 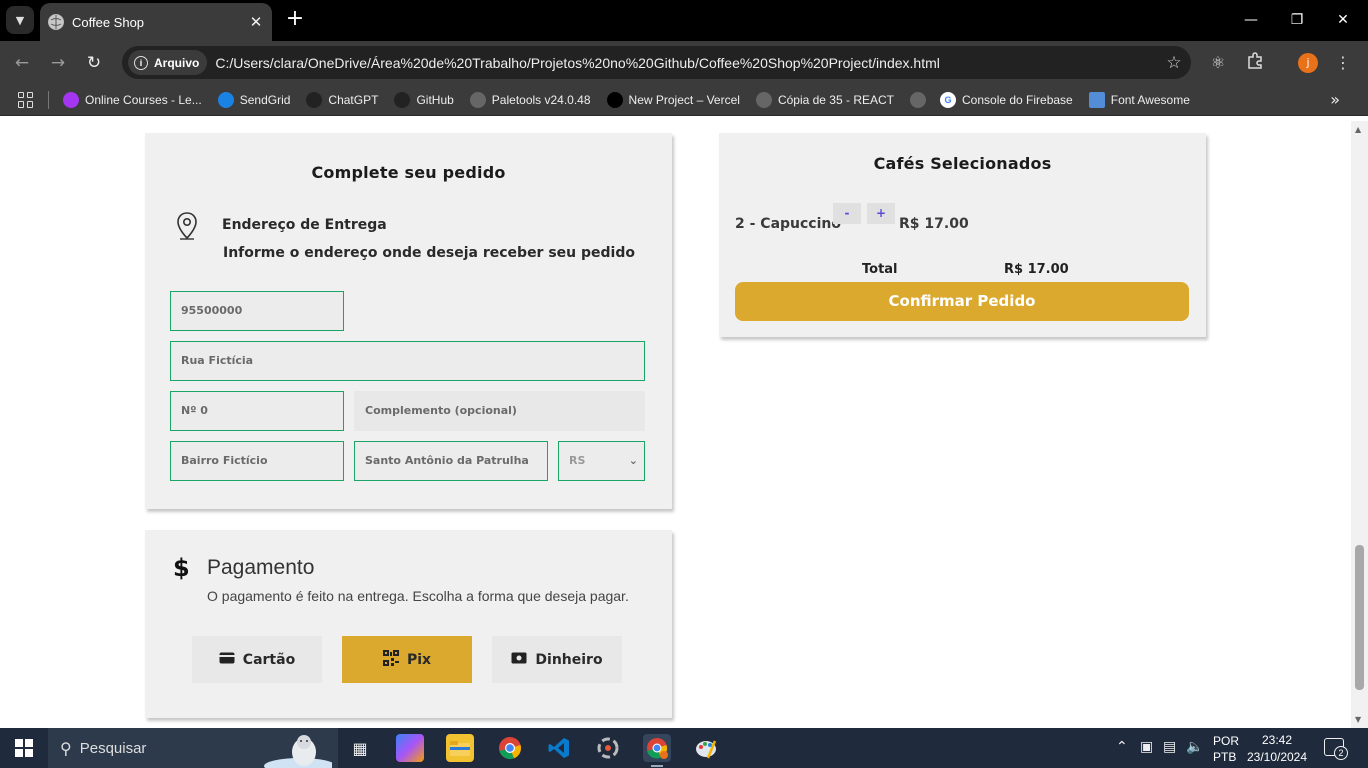 I want to click on bookmarks-divider, so click(x=48, y=99).